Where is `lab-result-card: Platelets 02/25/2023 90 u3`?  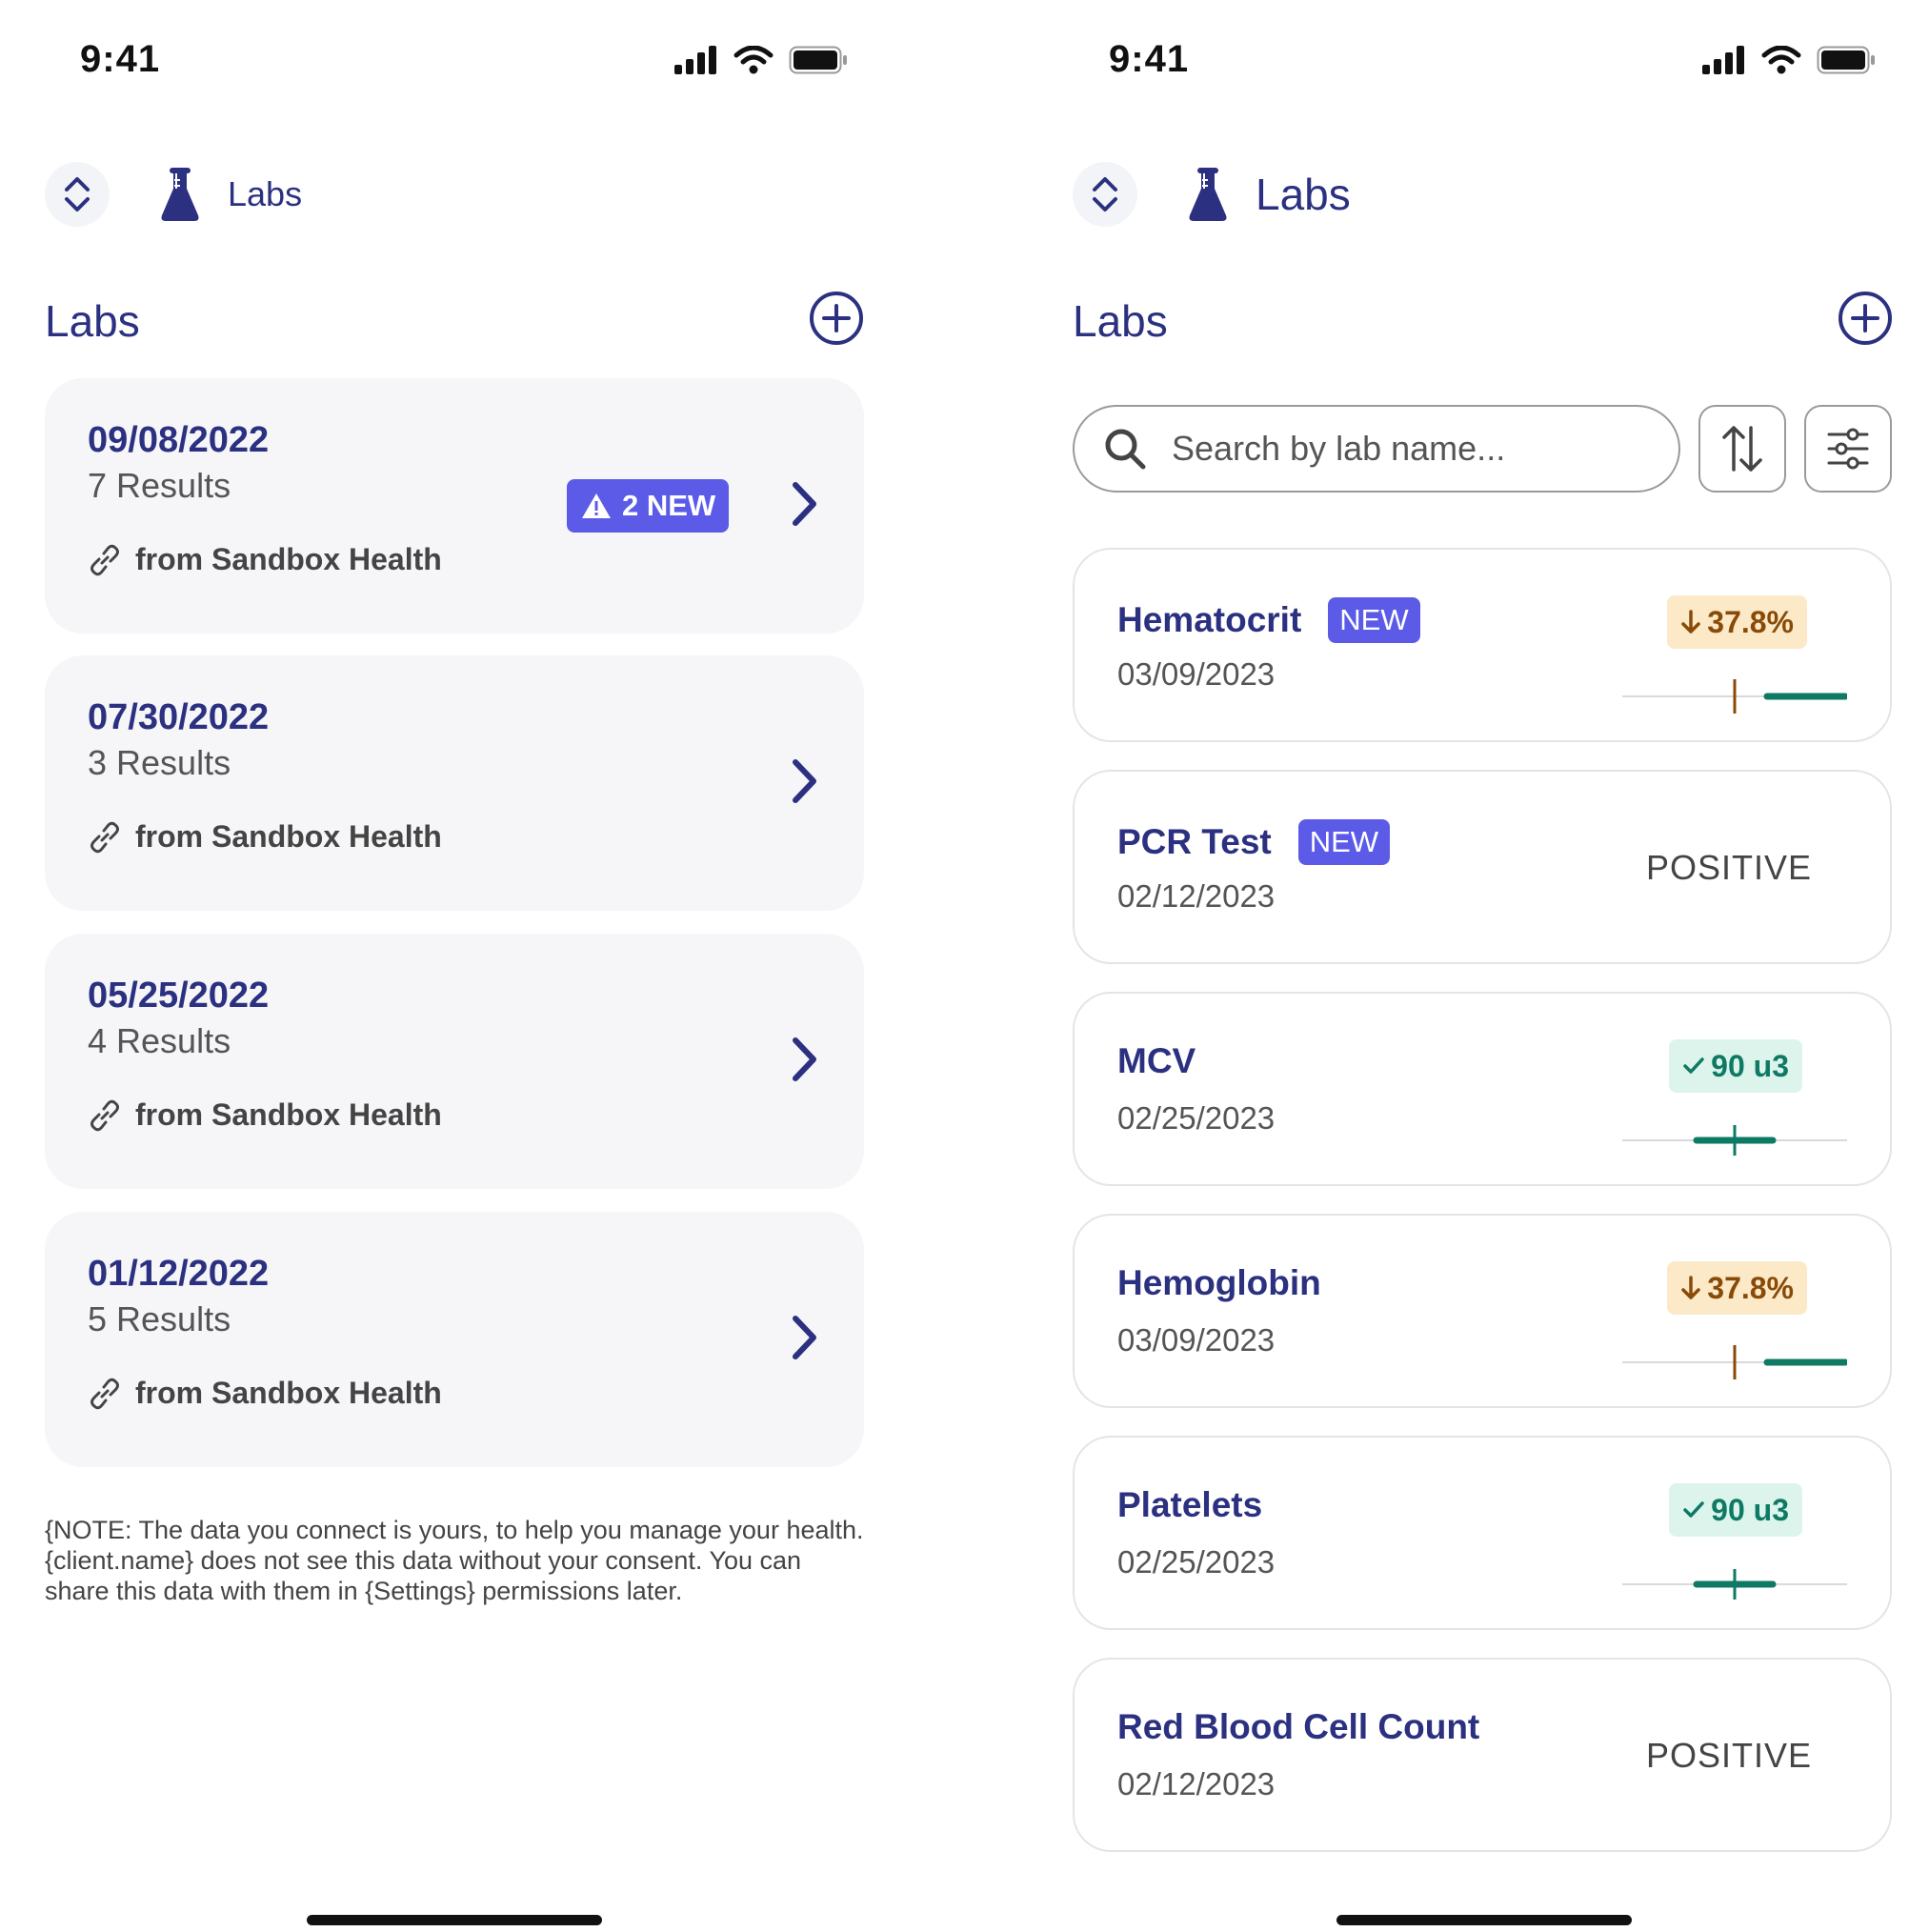
lab-result-card: Platelets 02/25/2023 90 u3 is located at coordinates (1483, 1533).